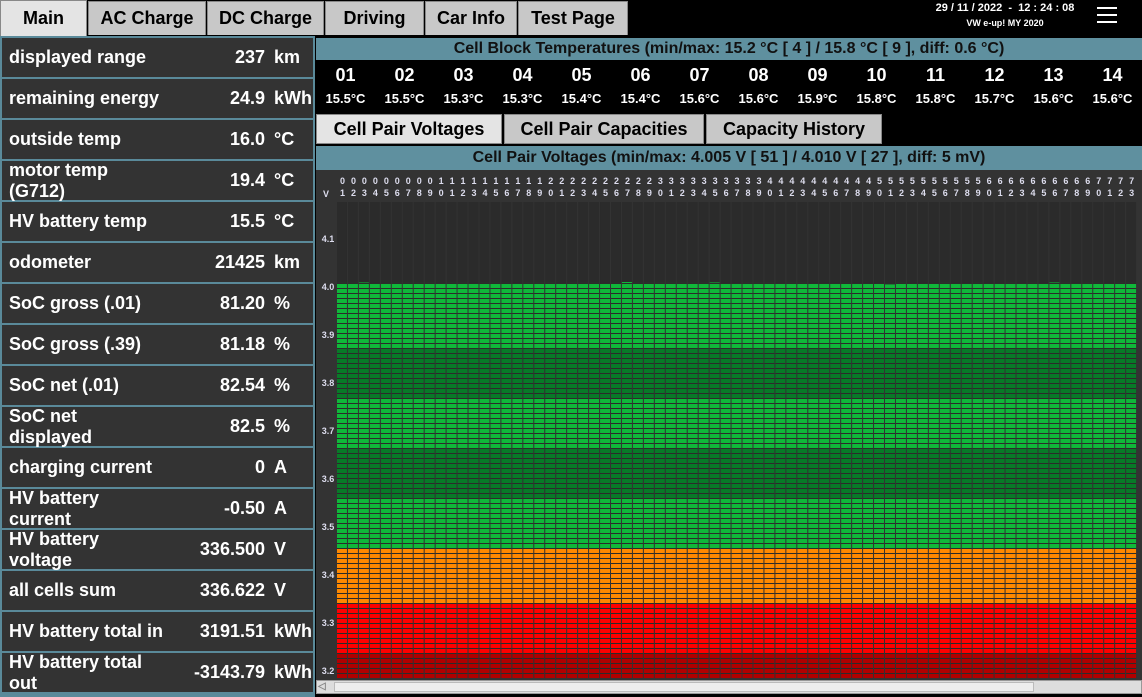  Describe the element at coordinates (325, 687) in the screenshot. I see `scroll-left-icon: ◁` at that location.